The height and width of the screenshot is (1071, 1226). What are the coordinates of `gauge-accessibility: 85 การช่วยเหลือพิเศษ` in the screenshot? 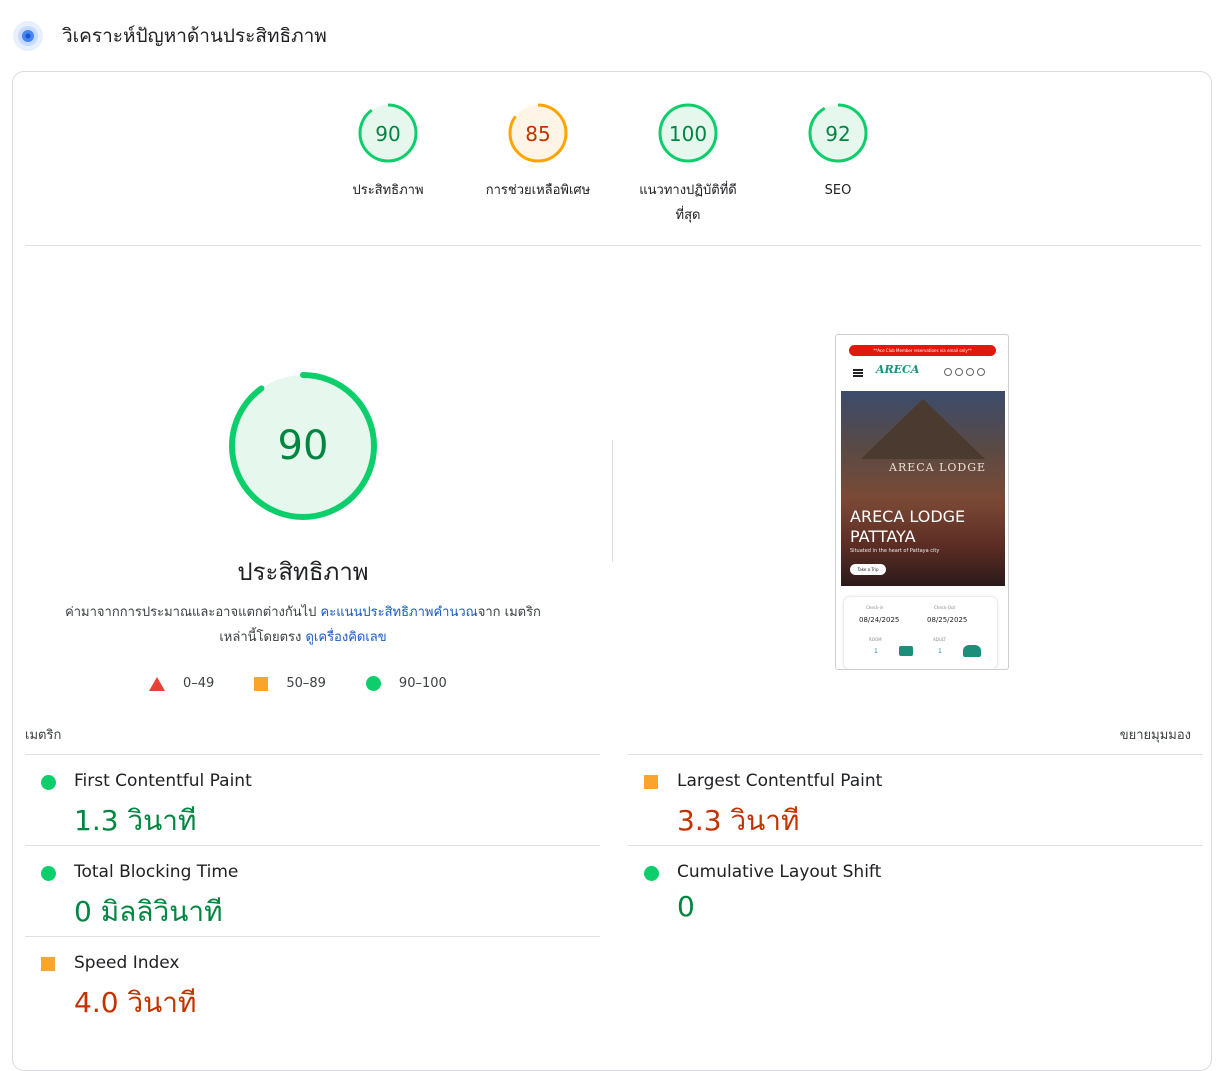 It's located at (538, 152).